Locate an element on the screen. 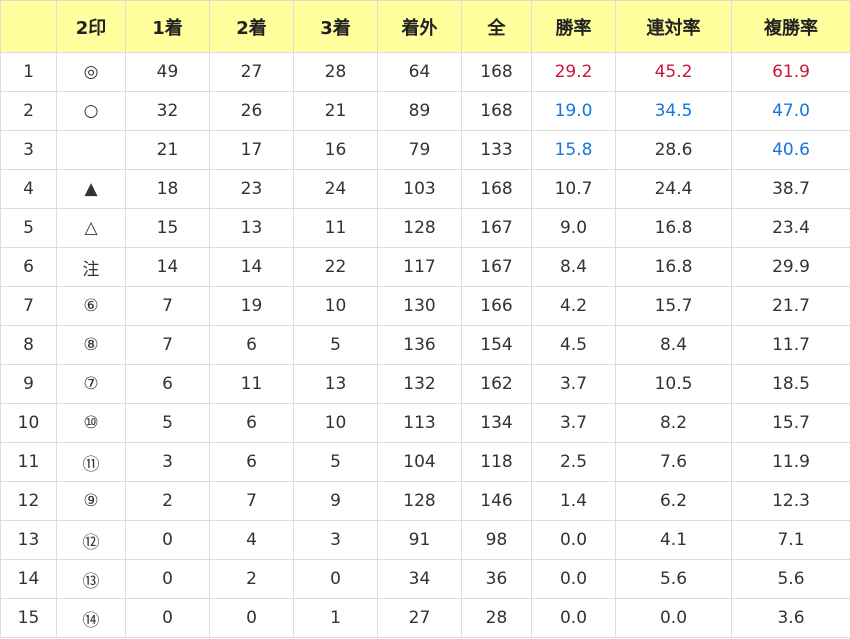  cell-win-rate: 9.0 is located at coordinates (573, 228).